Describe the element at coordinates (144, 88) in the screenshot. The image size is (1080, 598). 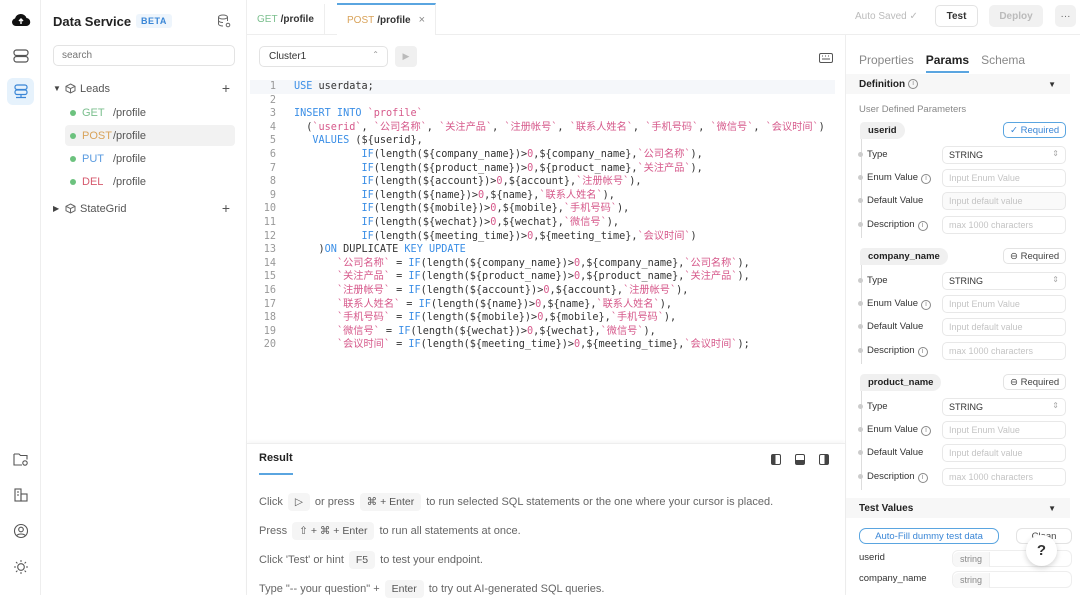
I see `group-leads: ▼ Leads +` at that location.